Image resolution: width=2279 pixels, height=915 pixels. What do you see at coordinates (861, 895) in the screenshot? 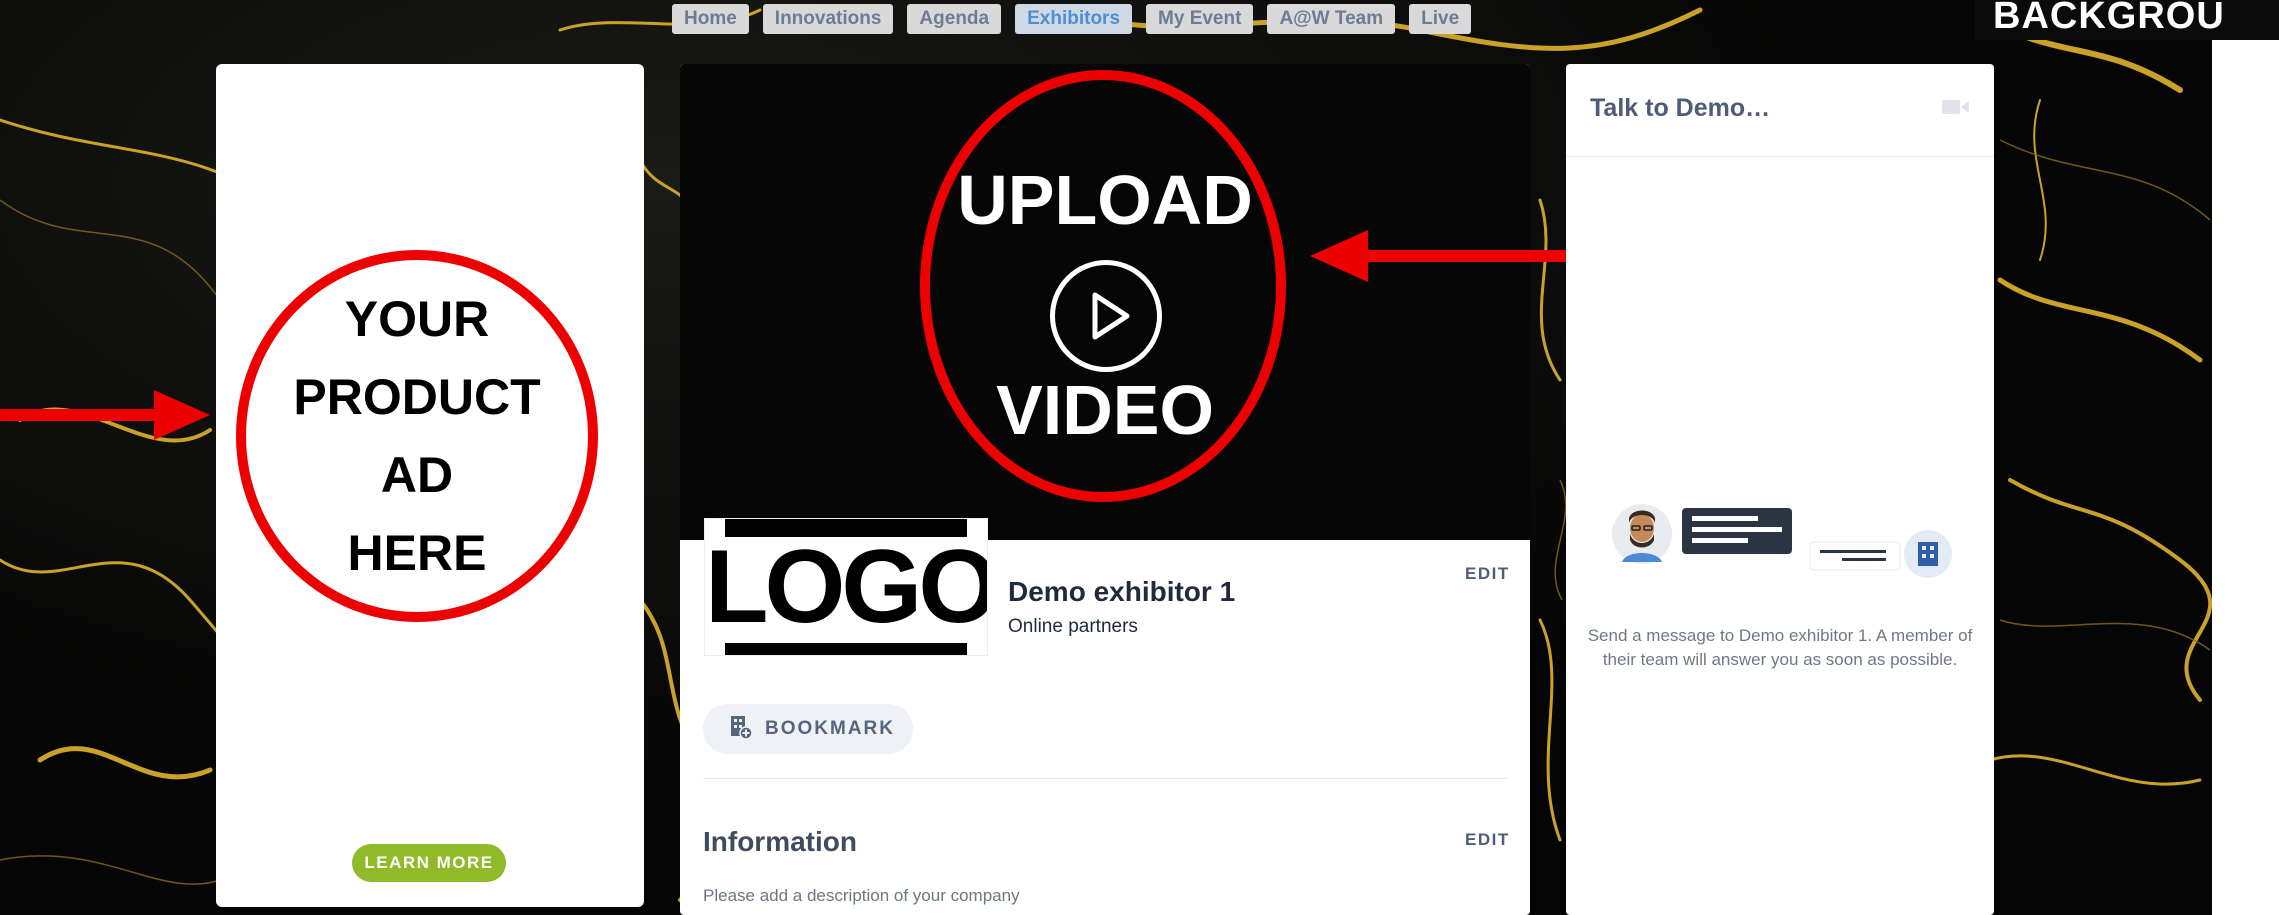
I see `information-description: Please add a description of your company` at bounding box center [861, 895].